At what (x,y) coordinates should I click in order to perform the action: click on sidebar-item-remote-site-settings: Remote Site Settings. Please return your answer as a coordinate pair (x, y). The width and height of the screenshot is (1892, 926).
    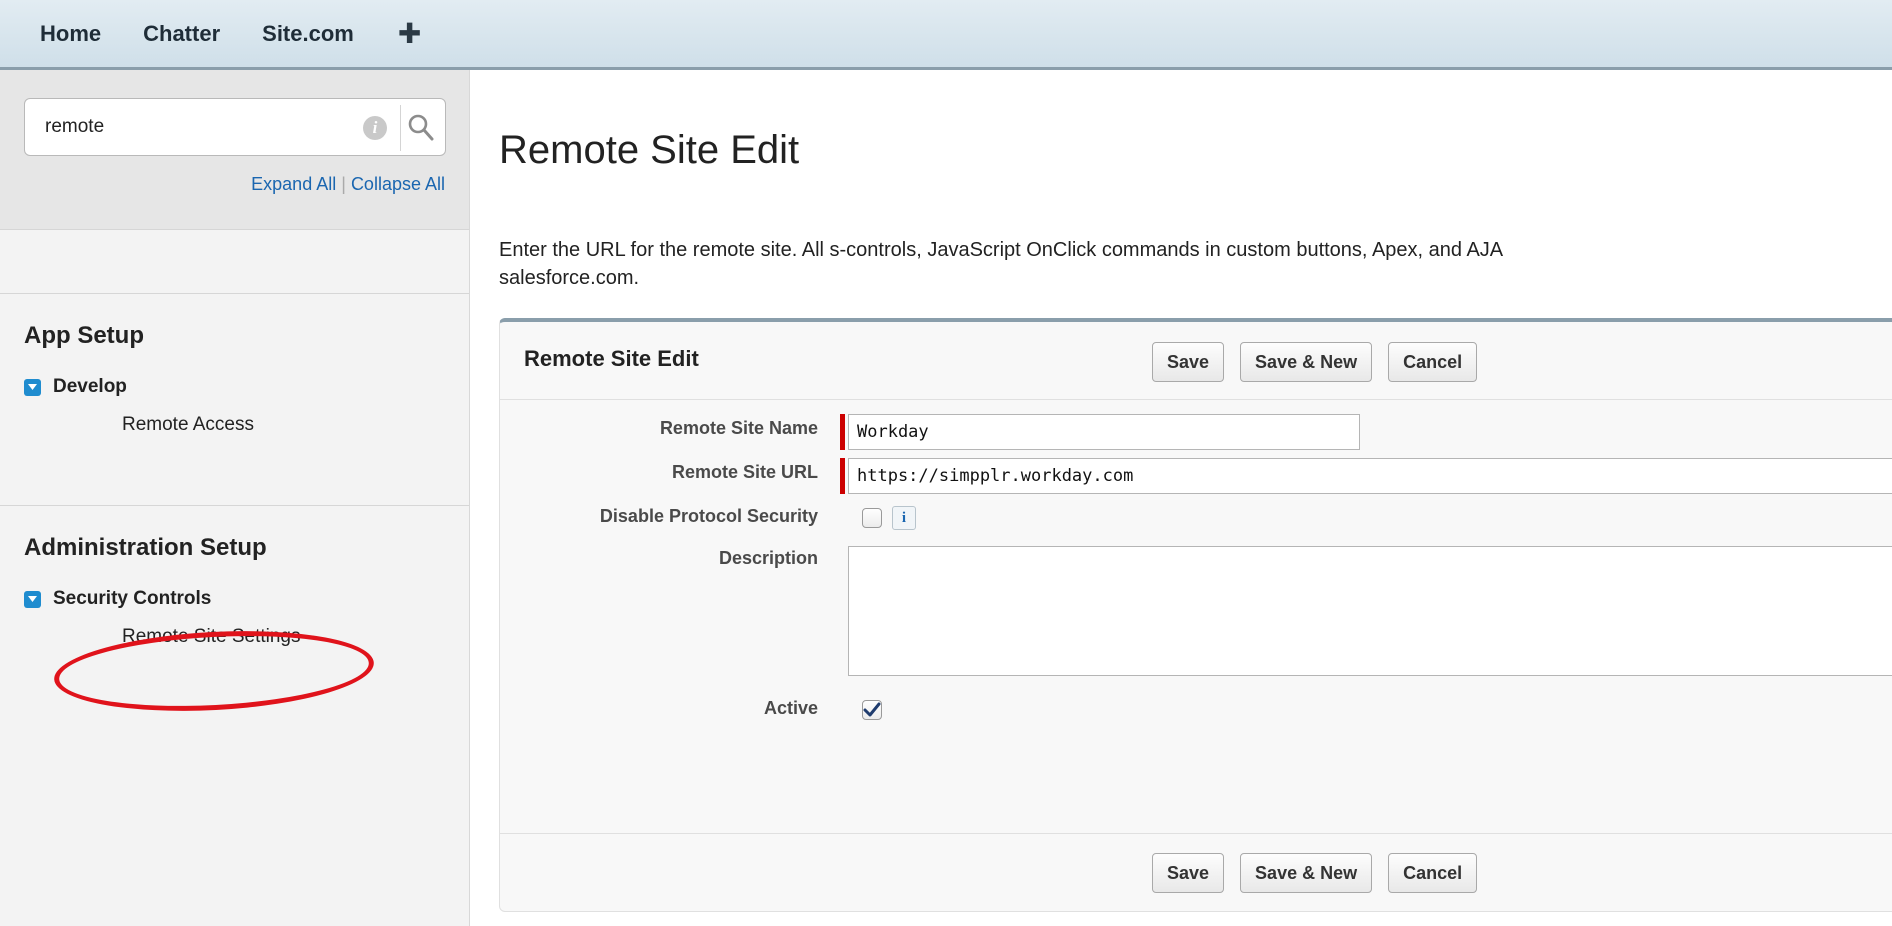
    Looking at the image, I should click on (246, 637).